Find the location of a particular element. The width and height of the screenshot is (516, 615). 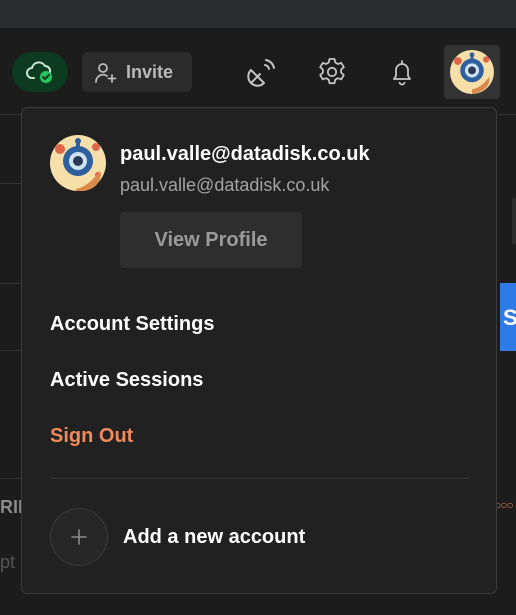

account-name: paul.valle@datadisk.co.uk is located at coordinates (245, 154).